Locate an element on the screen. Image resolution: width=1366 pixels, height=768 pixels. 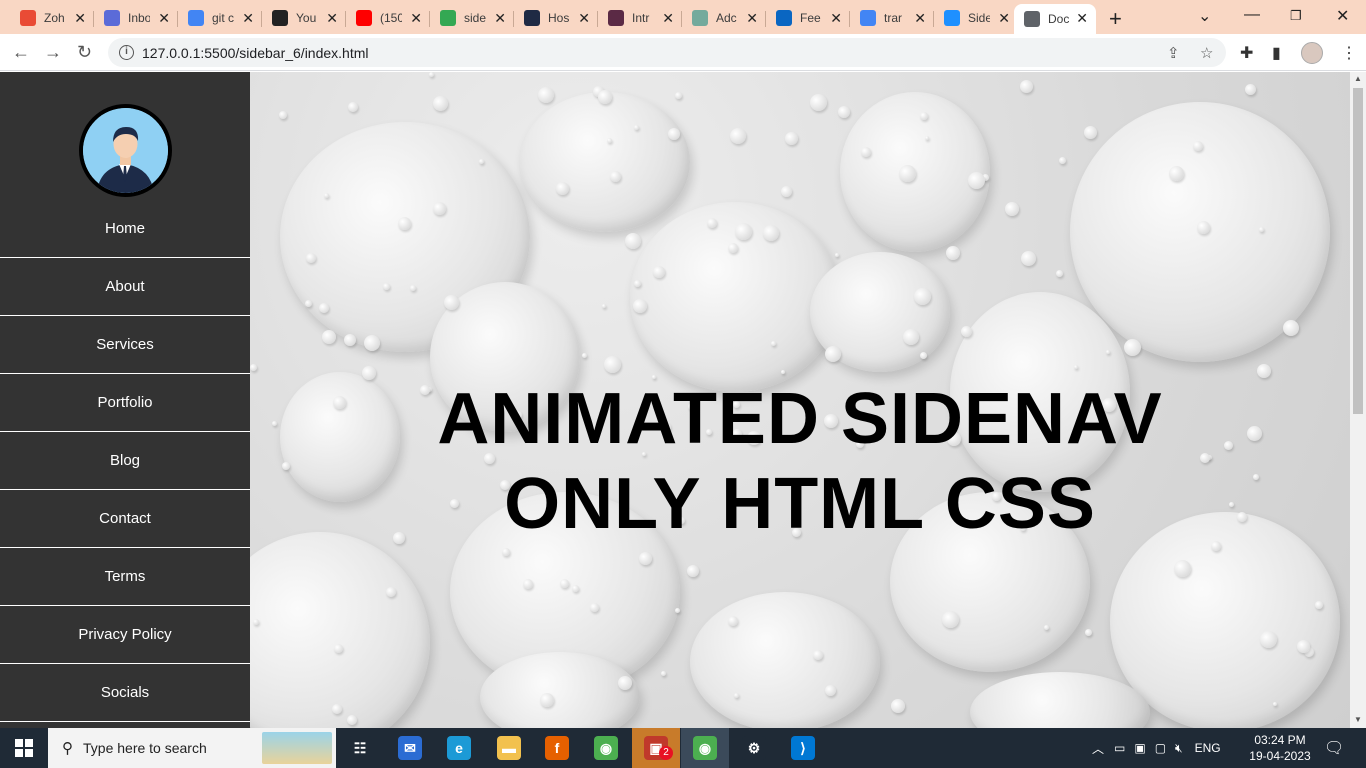
browser-tab: Zoh ✕ is located at coordinates (52, 18).